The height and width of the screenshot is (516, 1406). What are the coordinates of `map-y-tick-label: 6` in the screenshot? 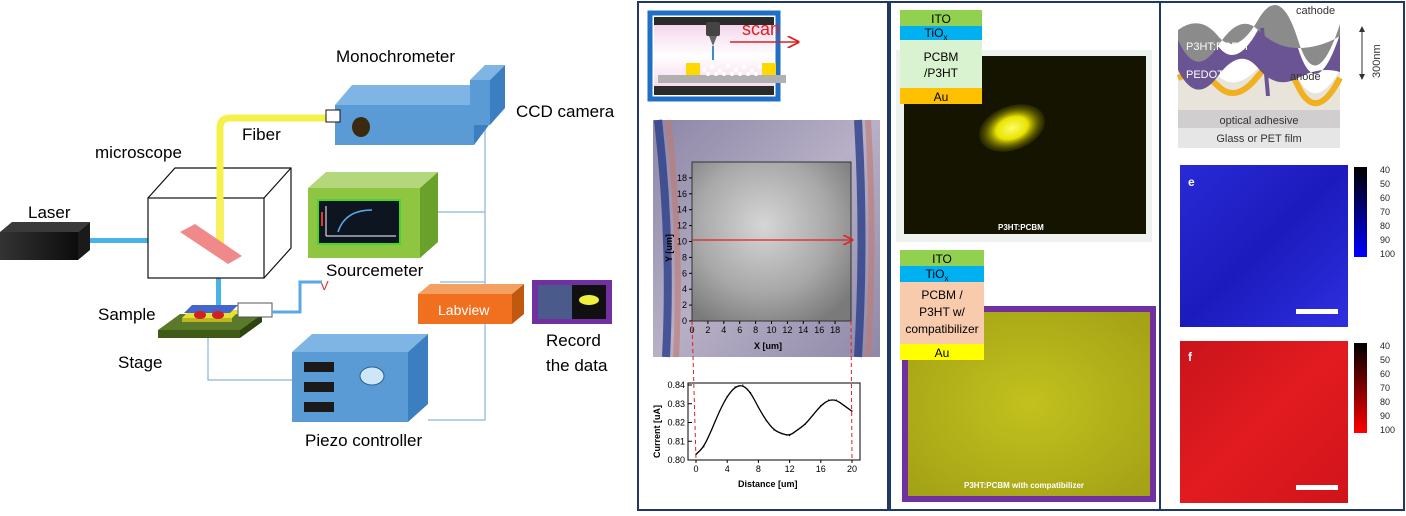 It's located at (684, 273).